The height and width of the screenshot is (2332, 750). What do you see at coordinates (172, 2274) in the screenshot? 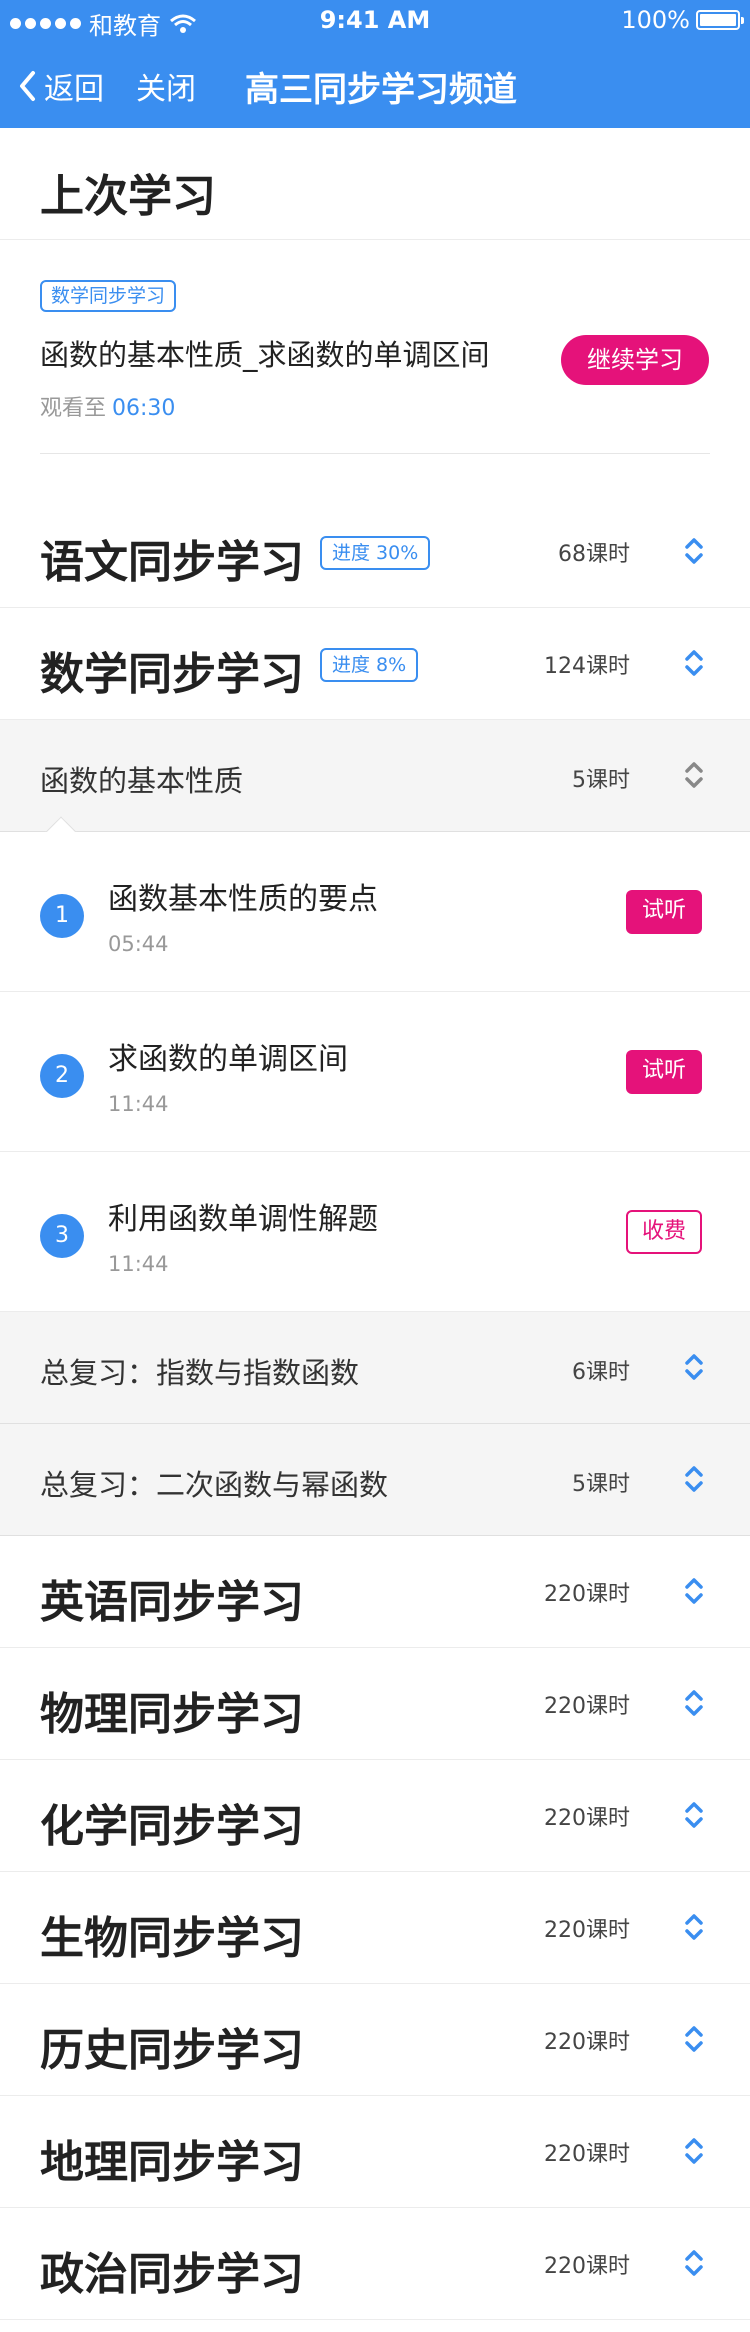
I see `subject-name: 政治同步学习` at bounding box center [172, 2274].